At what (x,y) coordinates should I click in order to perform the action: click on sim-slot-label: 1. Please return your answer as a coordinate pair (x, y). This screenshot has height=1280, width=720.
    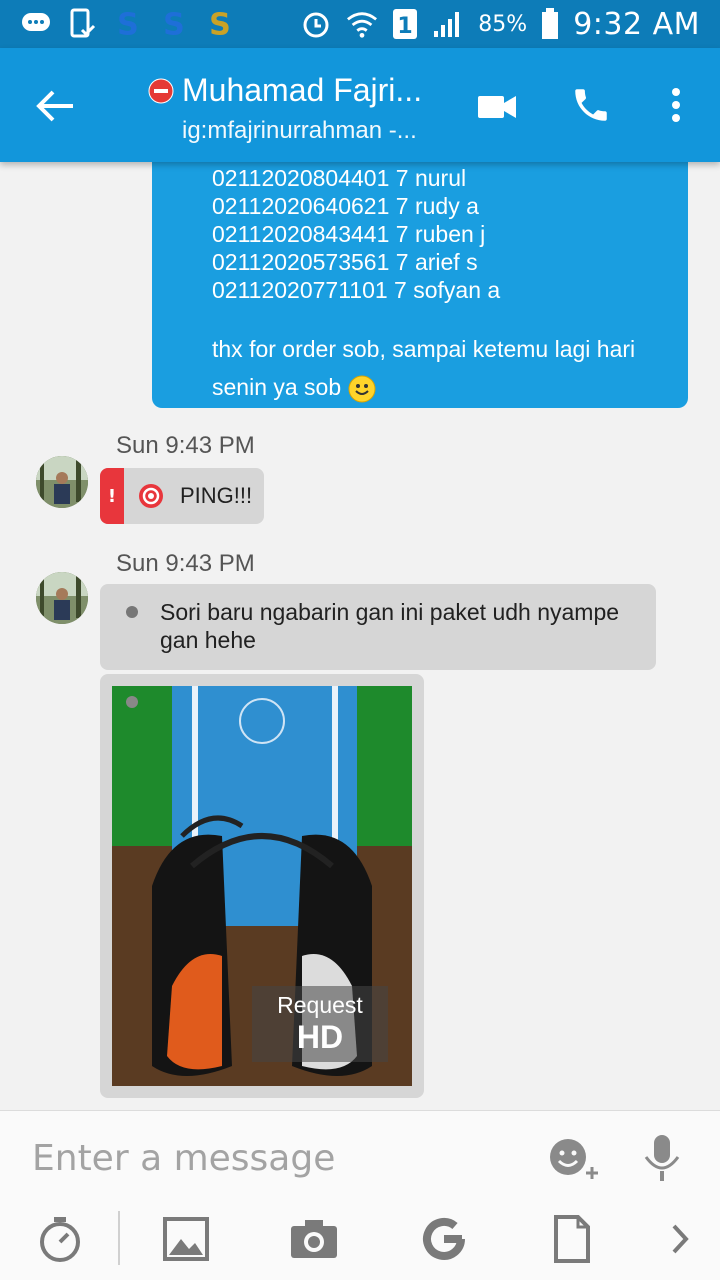
    Looking at the image, I should click on (405, 26).